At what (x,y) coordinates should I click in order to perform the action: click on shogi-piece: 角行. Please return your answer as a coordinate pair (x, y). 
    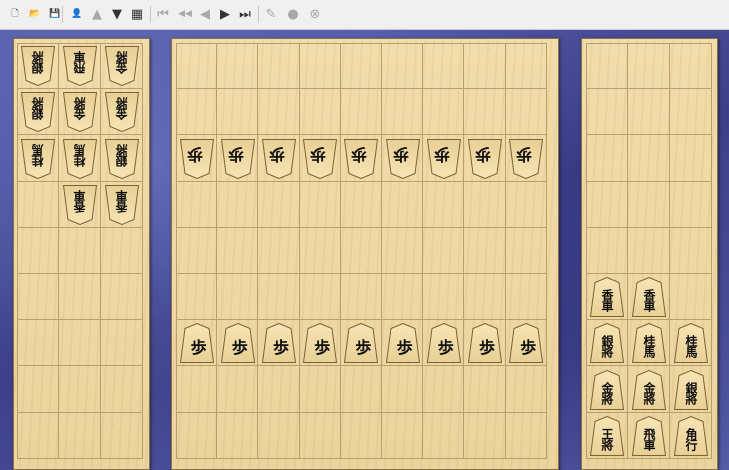
    Looking at the image, I should click on (691, 435).